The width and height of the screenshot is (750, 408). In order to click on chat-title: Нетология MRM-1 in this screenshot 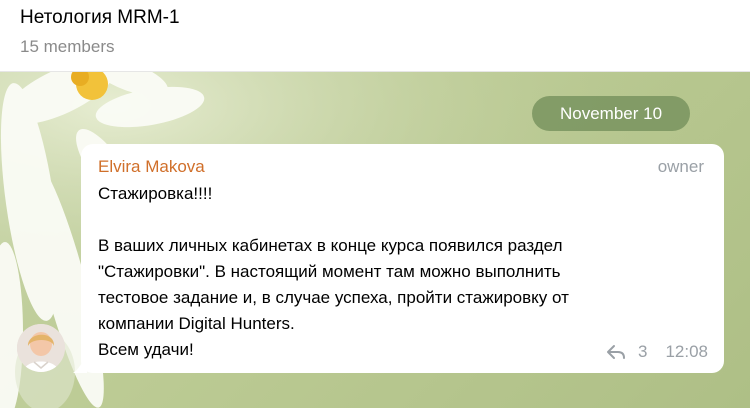, I will do `click(100, 17)`.